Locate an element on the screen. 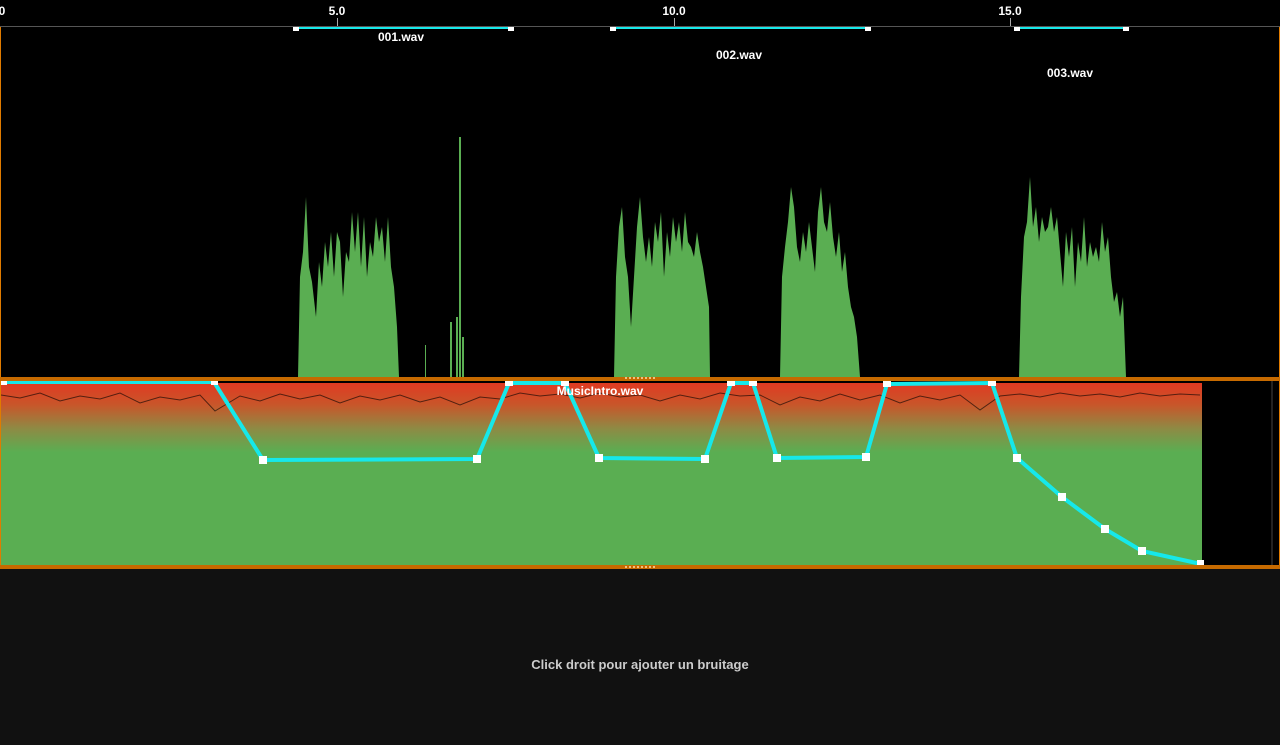 This screenshot has height=745, width=1280. clip-label-003: 003.wav is located at coordinates (1070, 73).